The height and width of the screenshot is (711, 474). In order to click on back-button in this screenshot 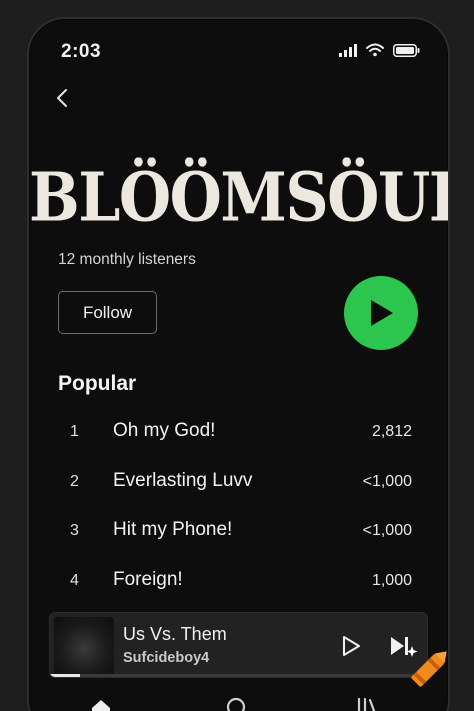, I will do `click(62, 98)`.